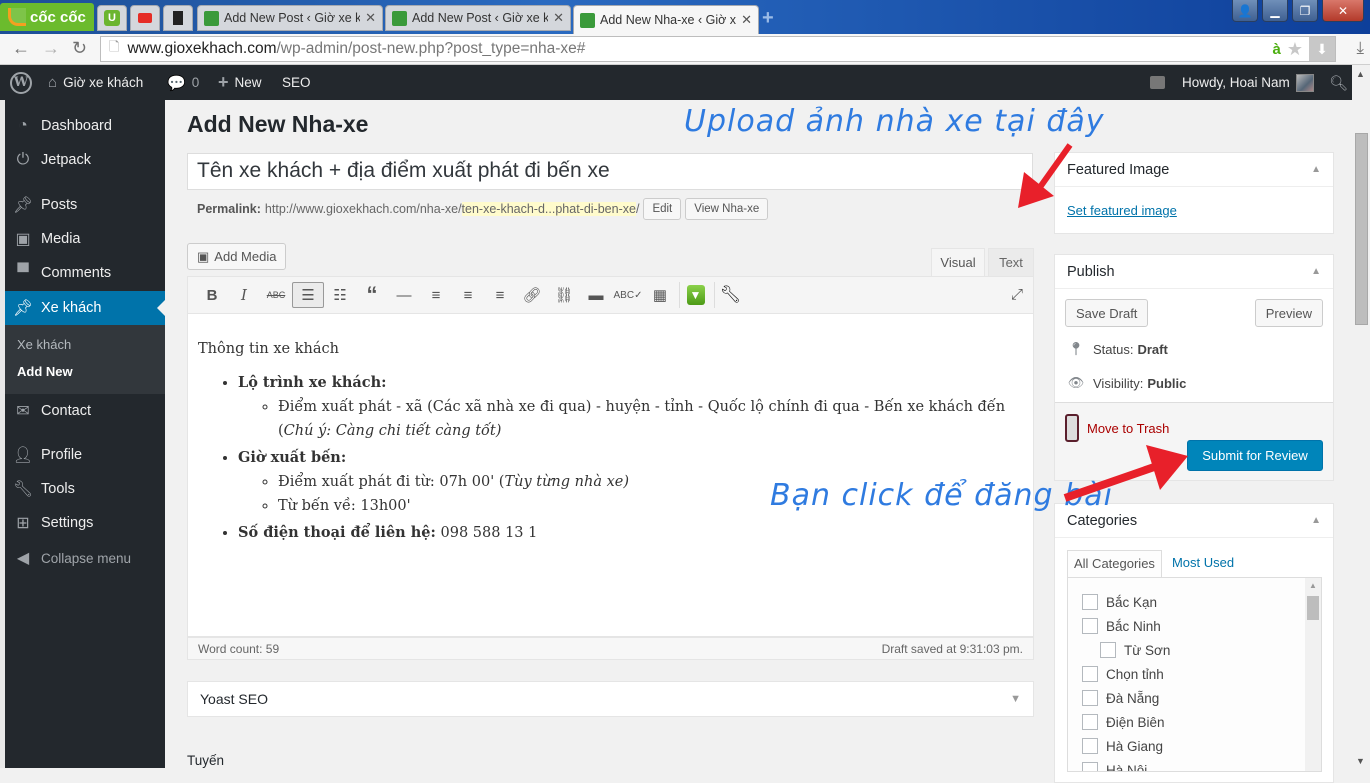 The height and width of the screenshot is (783, 1370). Describe the element at coordinates (85, 558) in the screenshot. I see `collapse-menu-button: ◀ Collapse menu` at that location.